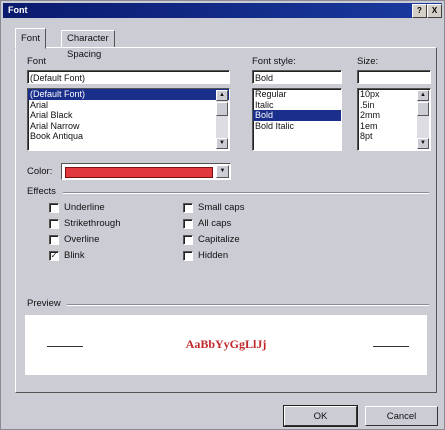 Image resolution: width=445 pixels, height=430 pixels. Describe the element at coordinates (297, 77) in the screenshot. I see `font-style-input: Bold` at that location.